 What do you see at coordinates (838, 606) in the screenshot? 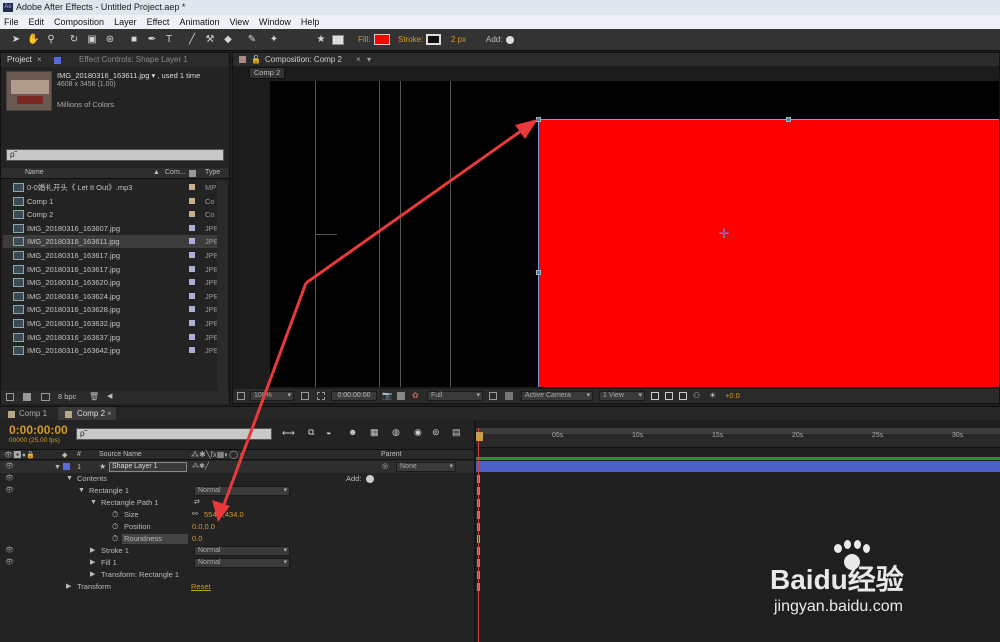
I see `watermark-url: jingyan.baidu.com` at bounding box center [838, 606].